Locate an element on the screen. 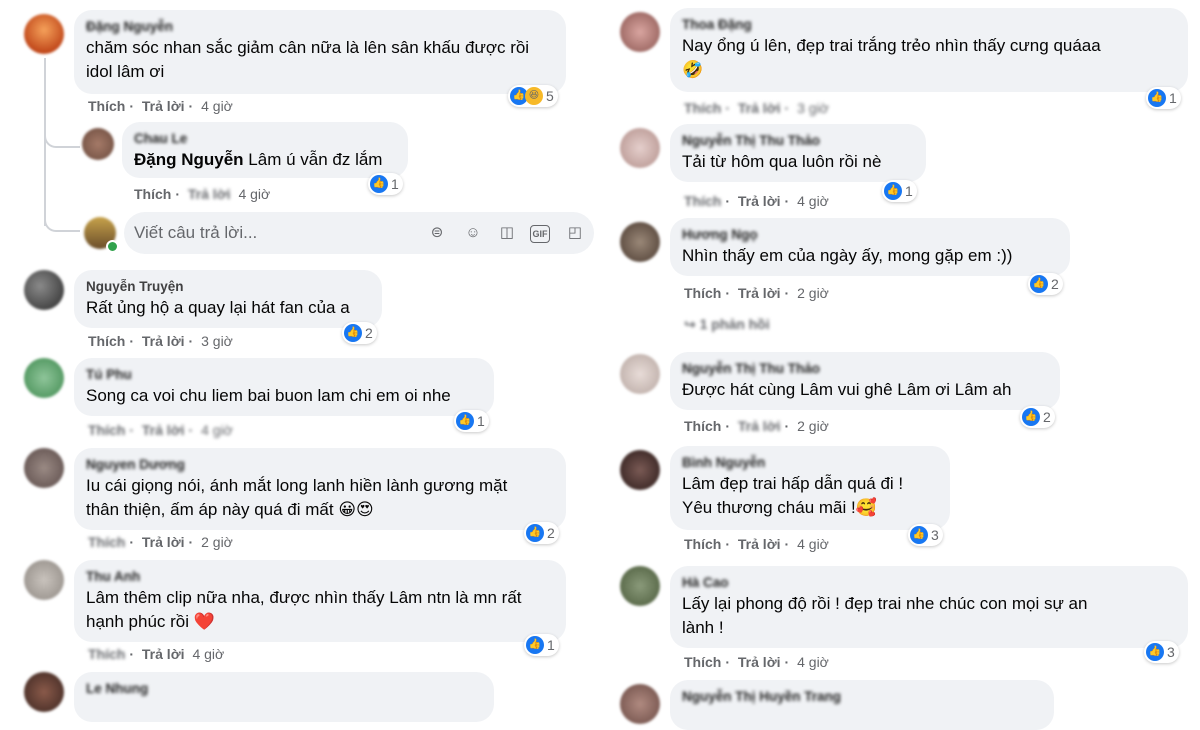  thread-connector is located at coordinates (62, 217).